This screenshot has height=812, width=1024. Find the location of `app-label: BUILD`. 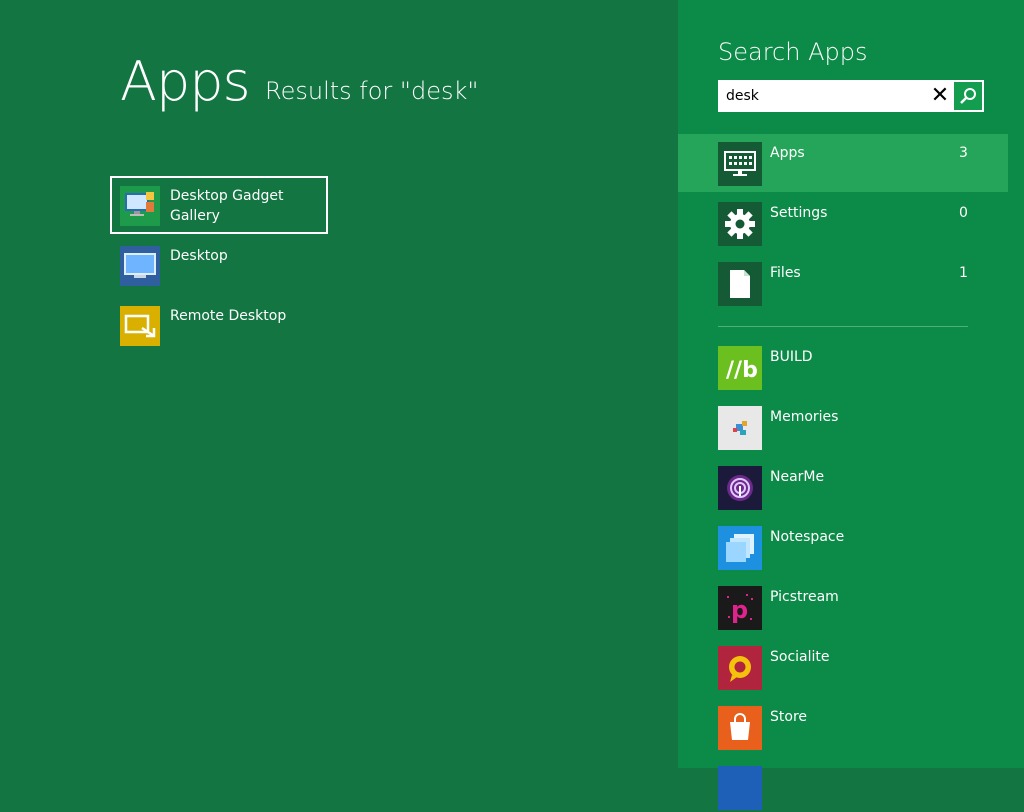

app-label: BUILD is located at coordinates (791, 357).